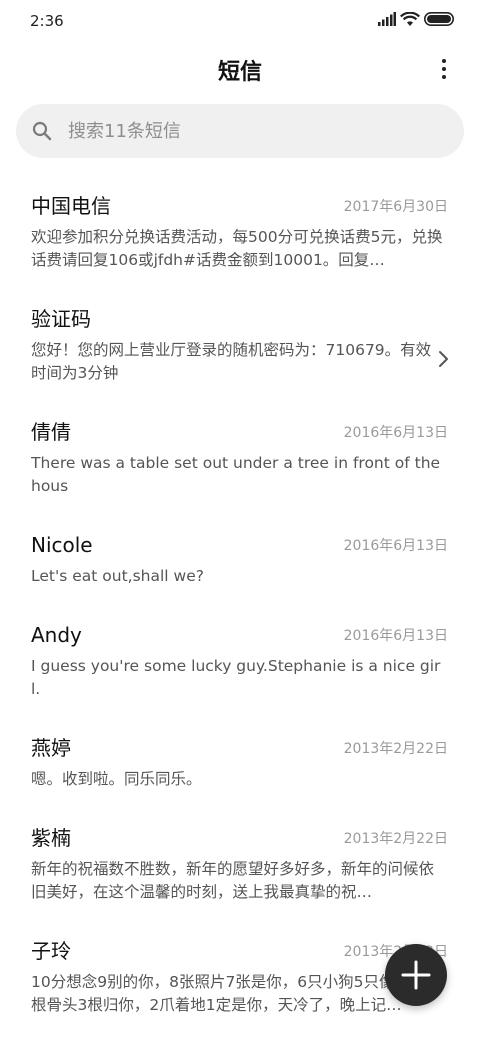 The height and width of the screenshot is (1040, 480). Describe the element at coordinates (116, 779) in the screenshot. I see `thread-preview: 嗯。收到啦。同乐同乐。` at that location.